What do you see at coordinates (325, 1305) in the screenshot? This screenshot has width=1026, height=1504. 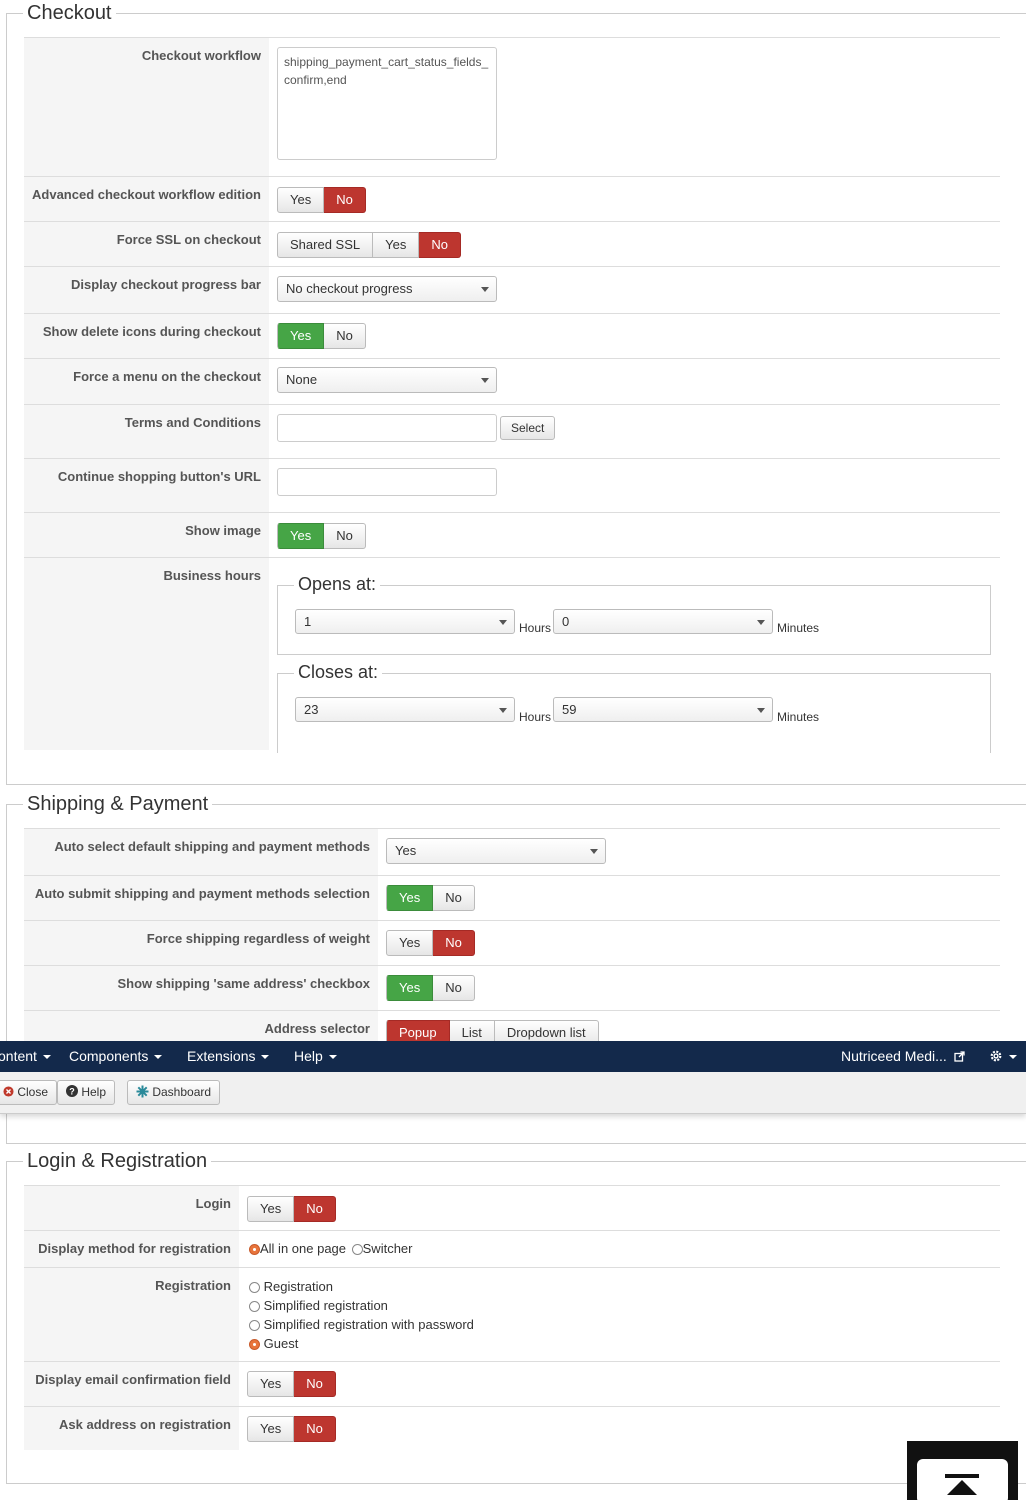 I see `registration-option-label: Simplified registration` at bounding box center [325, 1305].